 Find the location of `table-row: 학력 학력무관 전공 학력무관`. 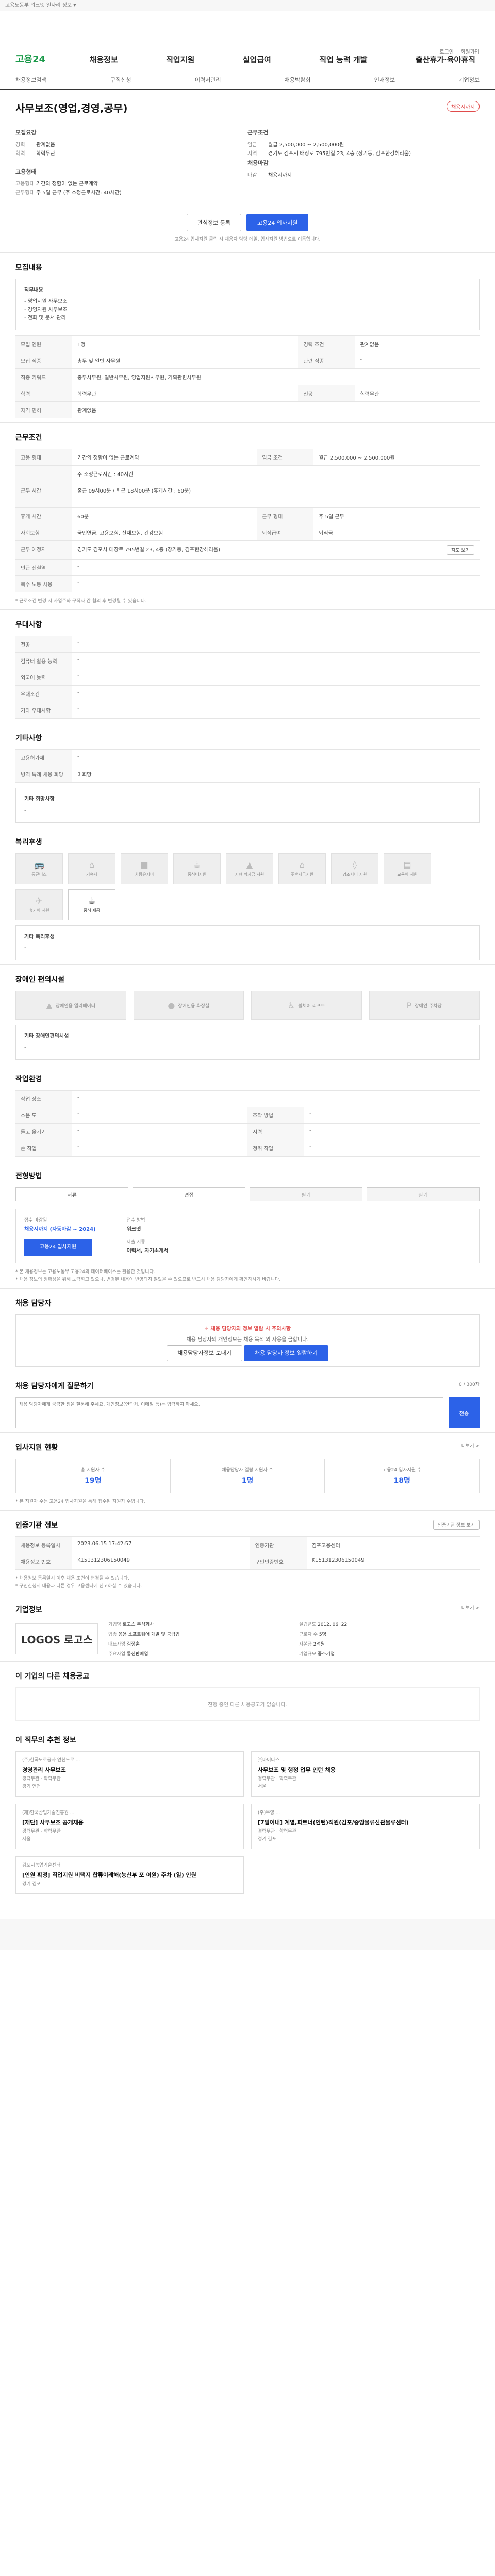

table-row: 학력 학력무관 전공 학력무관 is located at coordinates (247, 393).